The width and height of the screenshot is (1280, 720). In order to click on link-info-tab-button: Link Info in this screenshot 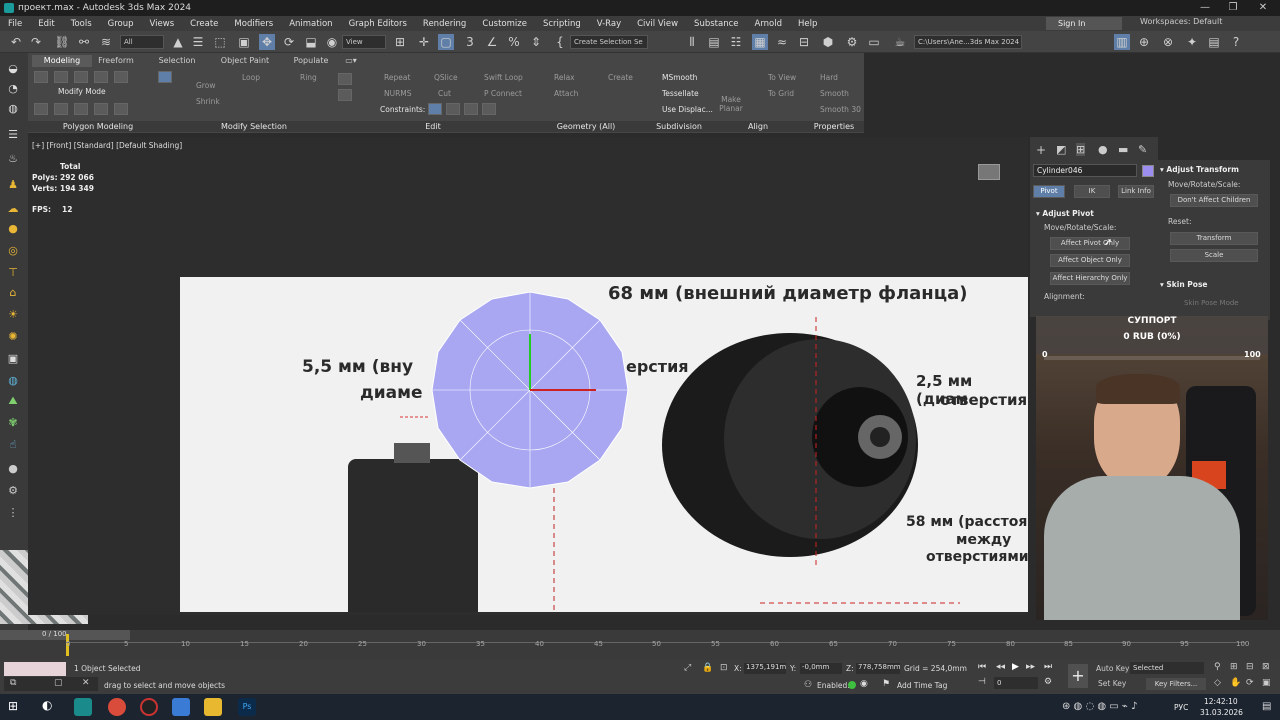, I will do `click(1136, 191)`.